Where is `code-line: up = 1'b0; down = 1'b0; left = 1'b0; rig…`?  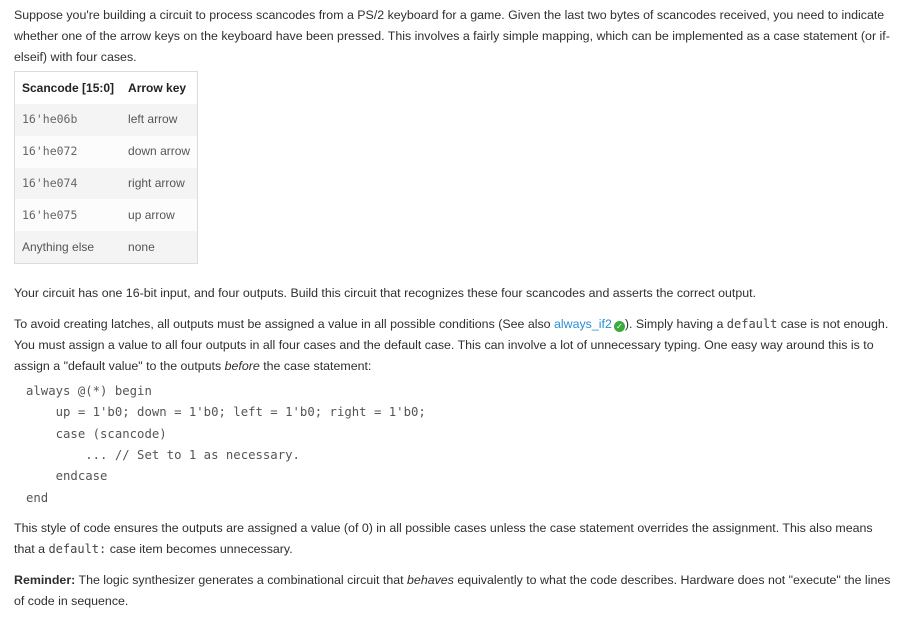 code-line: up = 1'b0; down = 1'b0; left = 1'b0; rig… is located at coordinates (226, 412).